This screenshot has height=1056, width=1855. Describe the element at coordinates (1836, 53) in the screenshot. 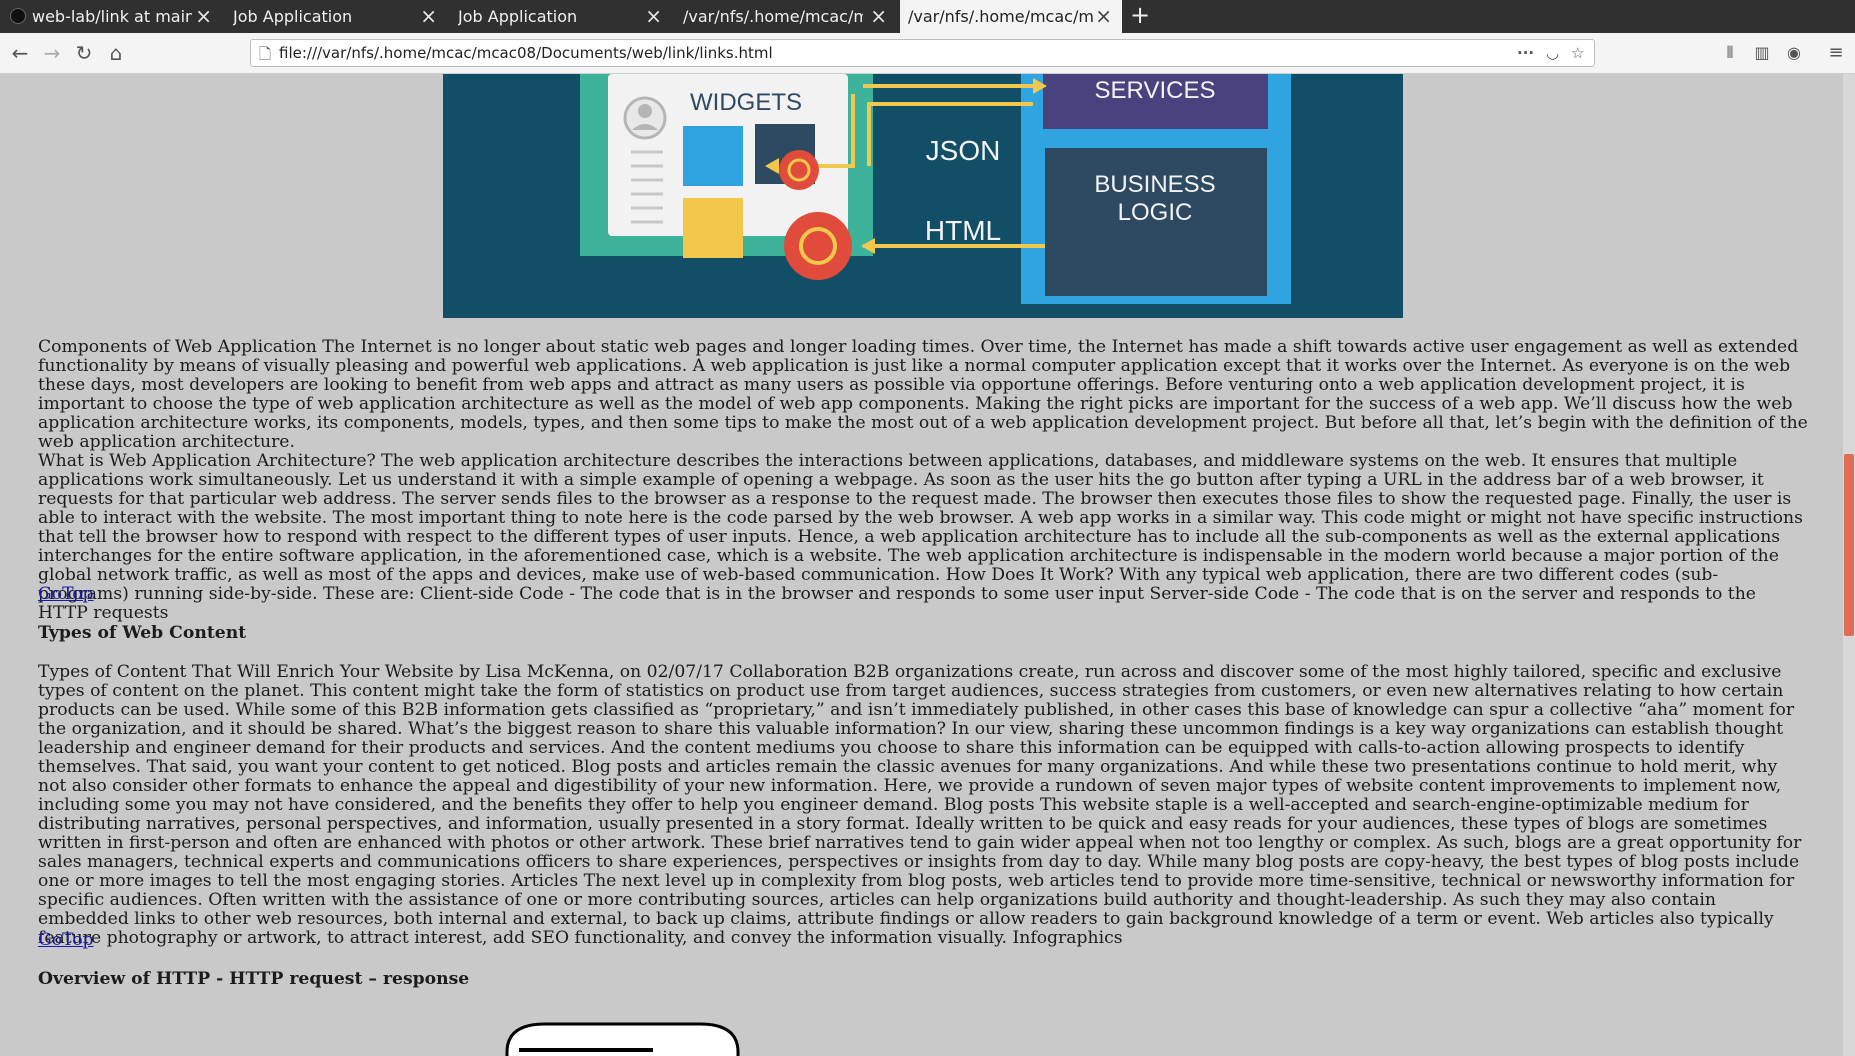

I see `menu-icon: ≡` at that location.